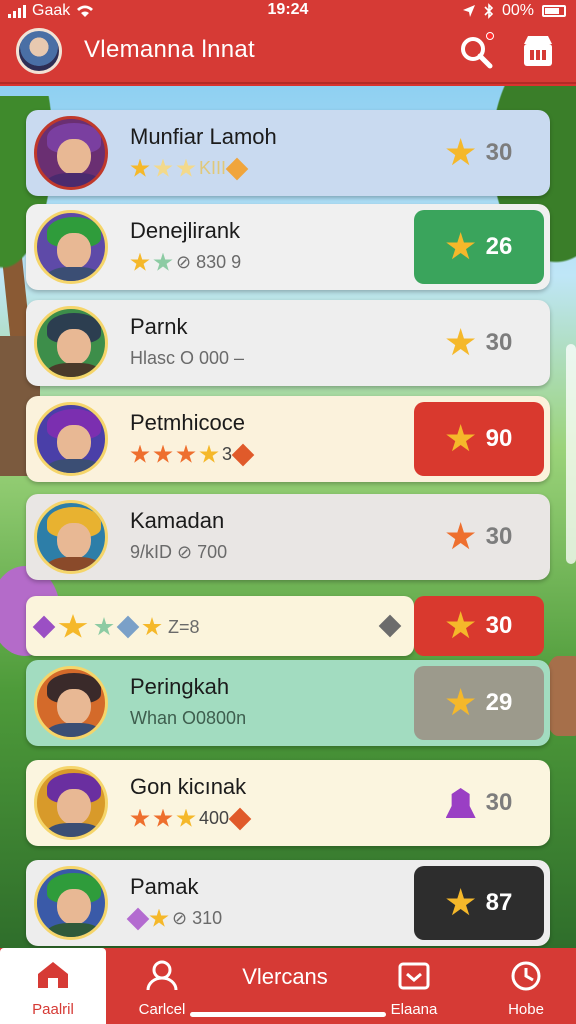 The width and height of the screenshot is (576, 1024). Describe the element at coordinates (479, 903) in the screenshot. I see `score-box: 87` at that location.